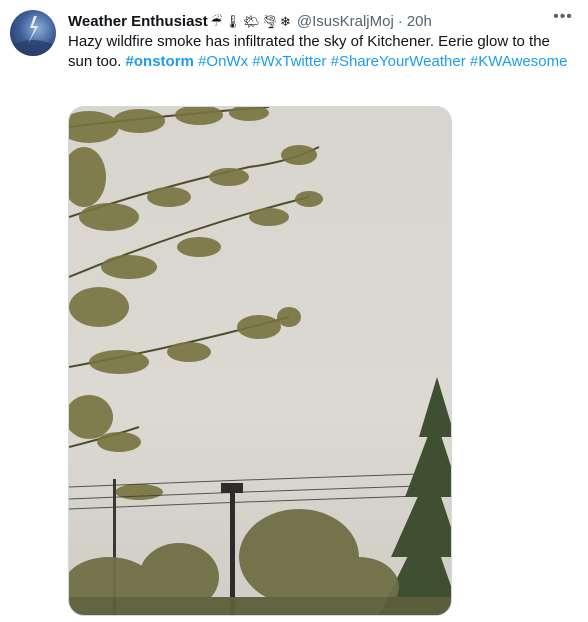 The image size is (588, 622). I want to click on hashtag-onstorm: #onstorm, so click(160, 61).